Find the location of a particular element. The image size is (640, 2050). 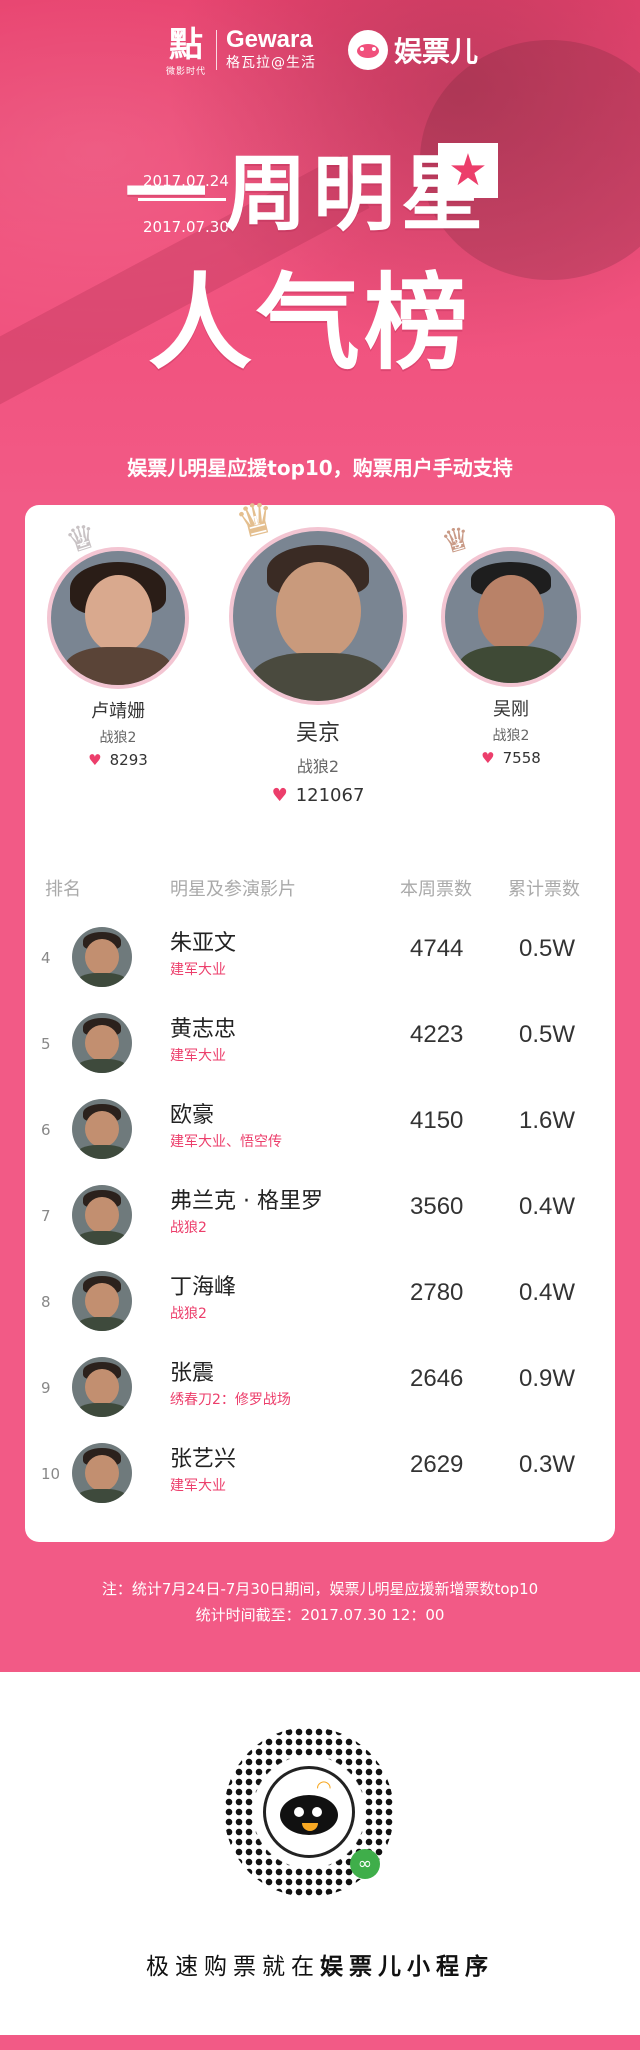

row-week-votes: 4223 is located at coordinates (437, 1034).